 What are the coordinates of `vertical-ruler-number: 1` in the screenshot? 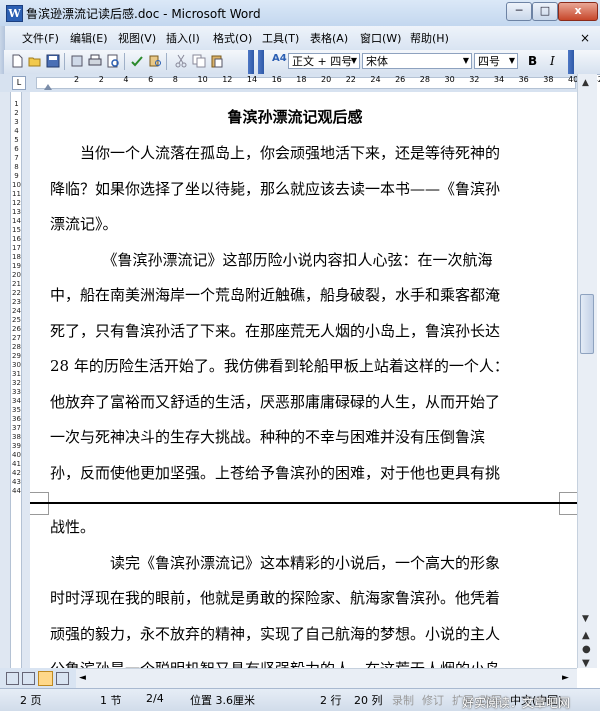 It's located at (16, 104).